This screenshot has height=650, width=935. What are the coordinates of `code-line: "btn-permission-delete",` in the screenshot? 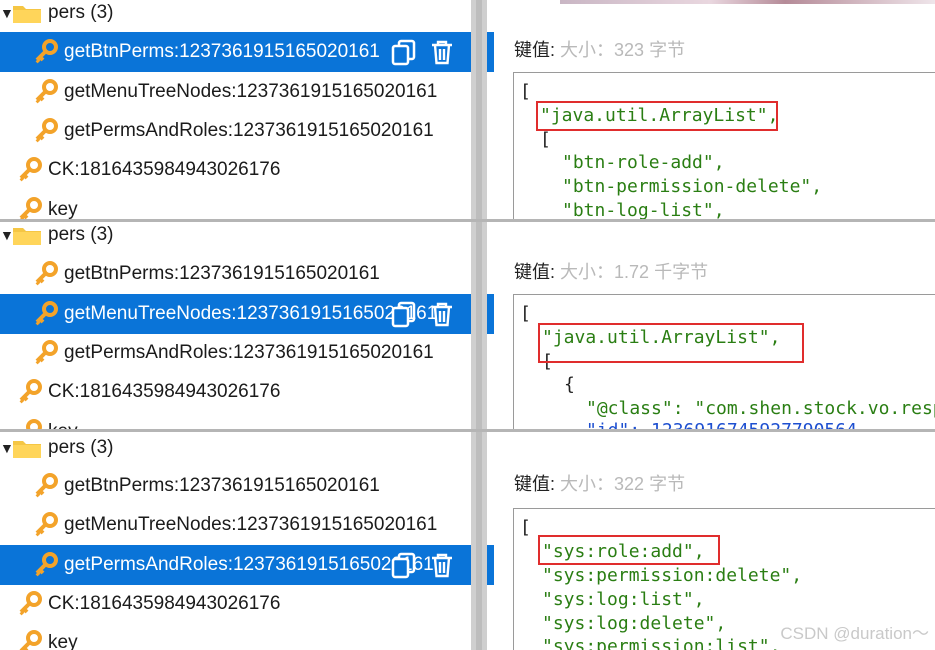 It's located at (692, 186).